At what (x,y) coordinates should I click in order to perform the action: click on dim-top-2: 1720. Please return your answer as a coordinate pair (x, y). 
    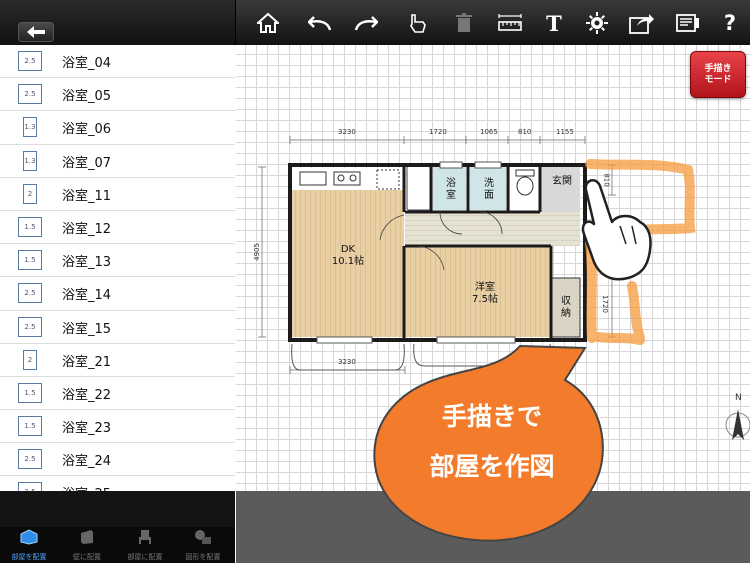
    Looking at the image, I should click on (438, 132).